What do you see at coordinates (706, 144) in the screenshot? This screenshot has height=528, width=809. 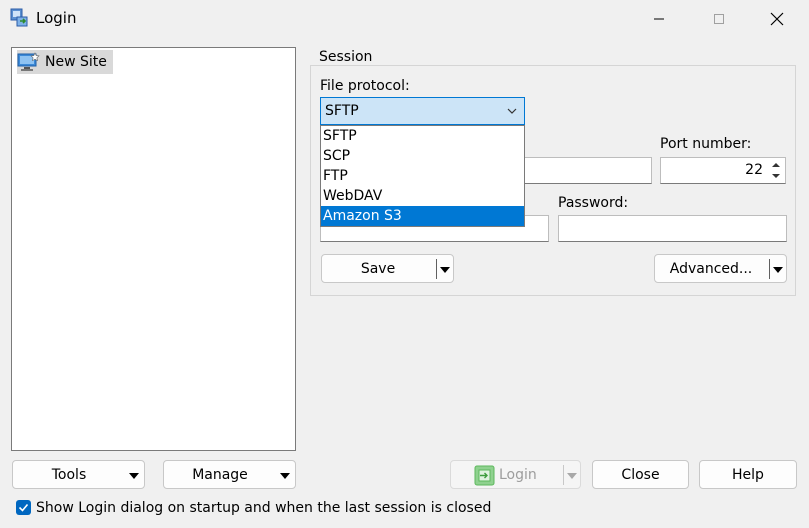 I see `port-number-label: Port number:` at bounding box center [706, 144].